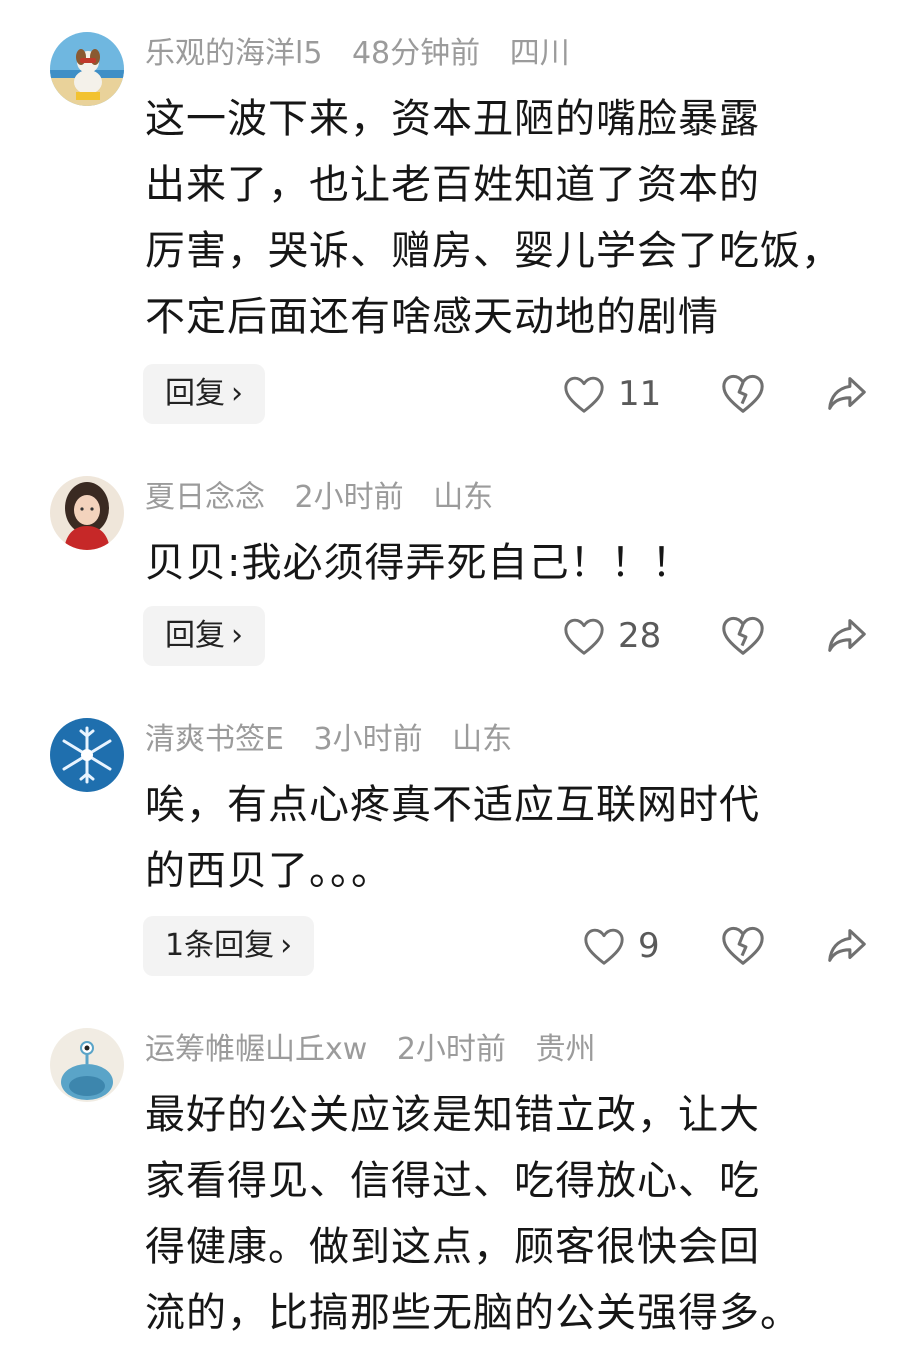 The width and height of the screenshot is (922, 1348). Describe the element at coordinates (452, 1247) in the screenshot. I see `comment-line: 得健康。做到这点，顾客很快会回` at that location.